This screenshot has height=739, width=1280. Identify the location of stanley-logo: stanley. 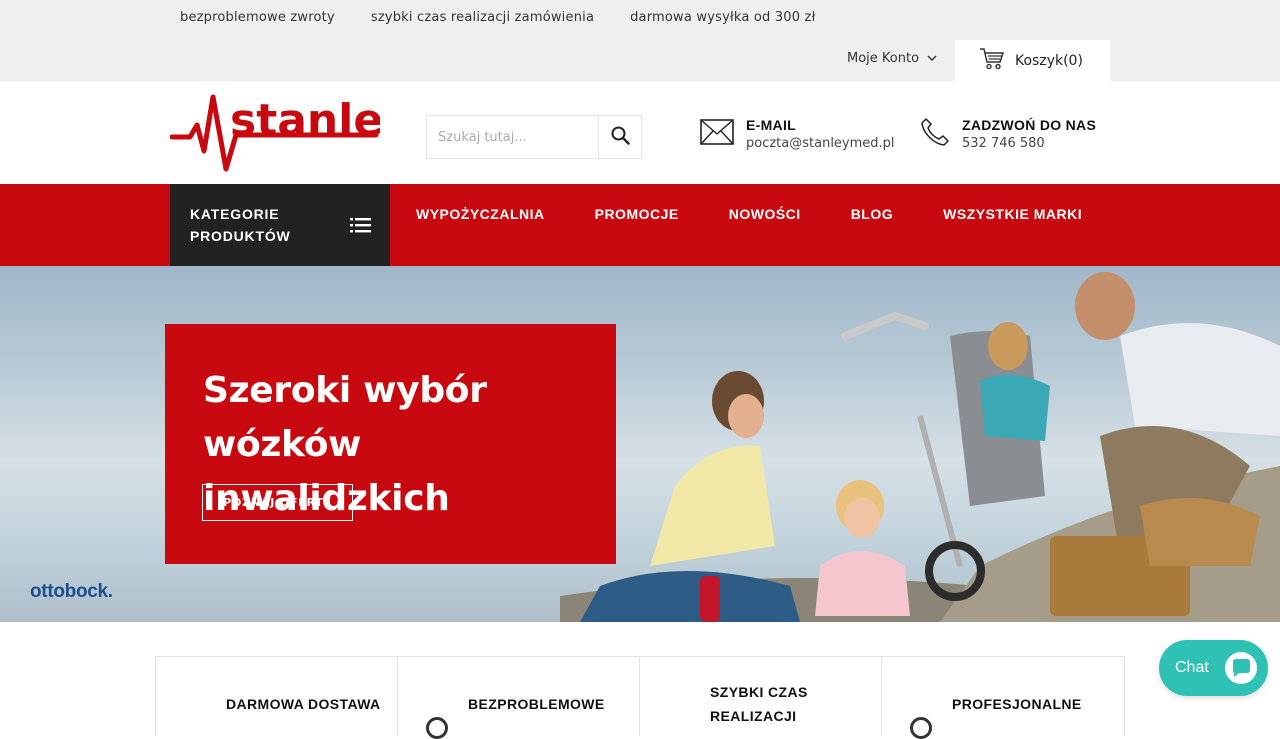
(290, 132).